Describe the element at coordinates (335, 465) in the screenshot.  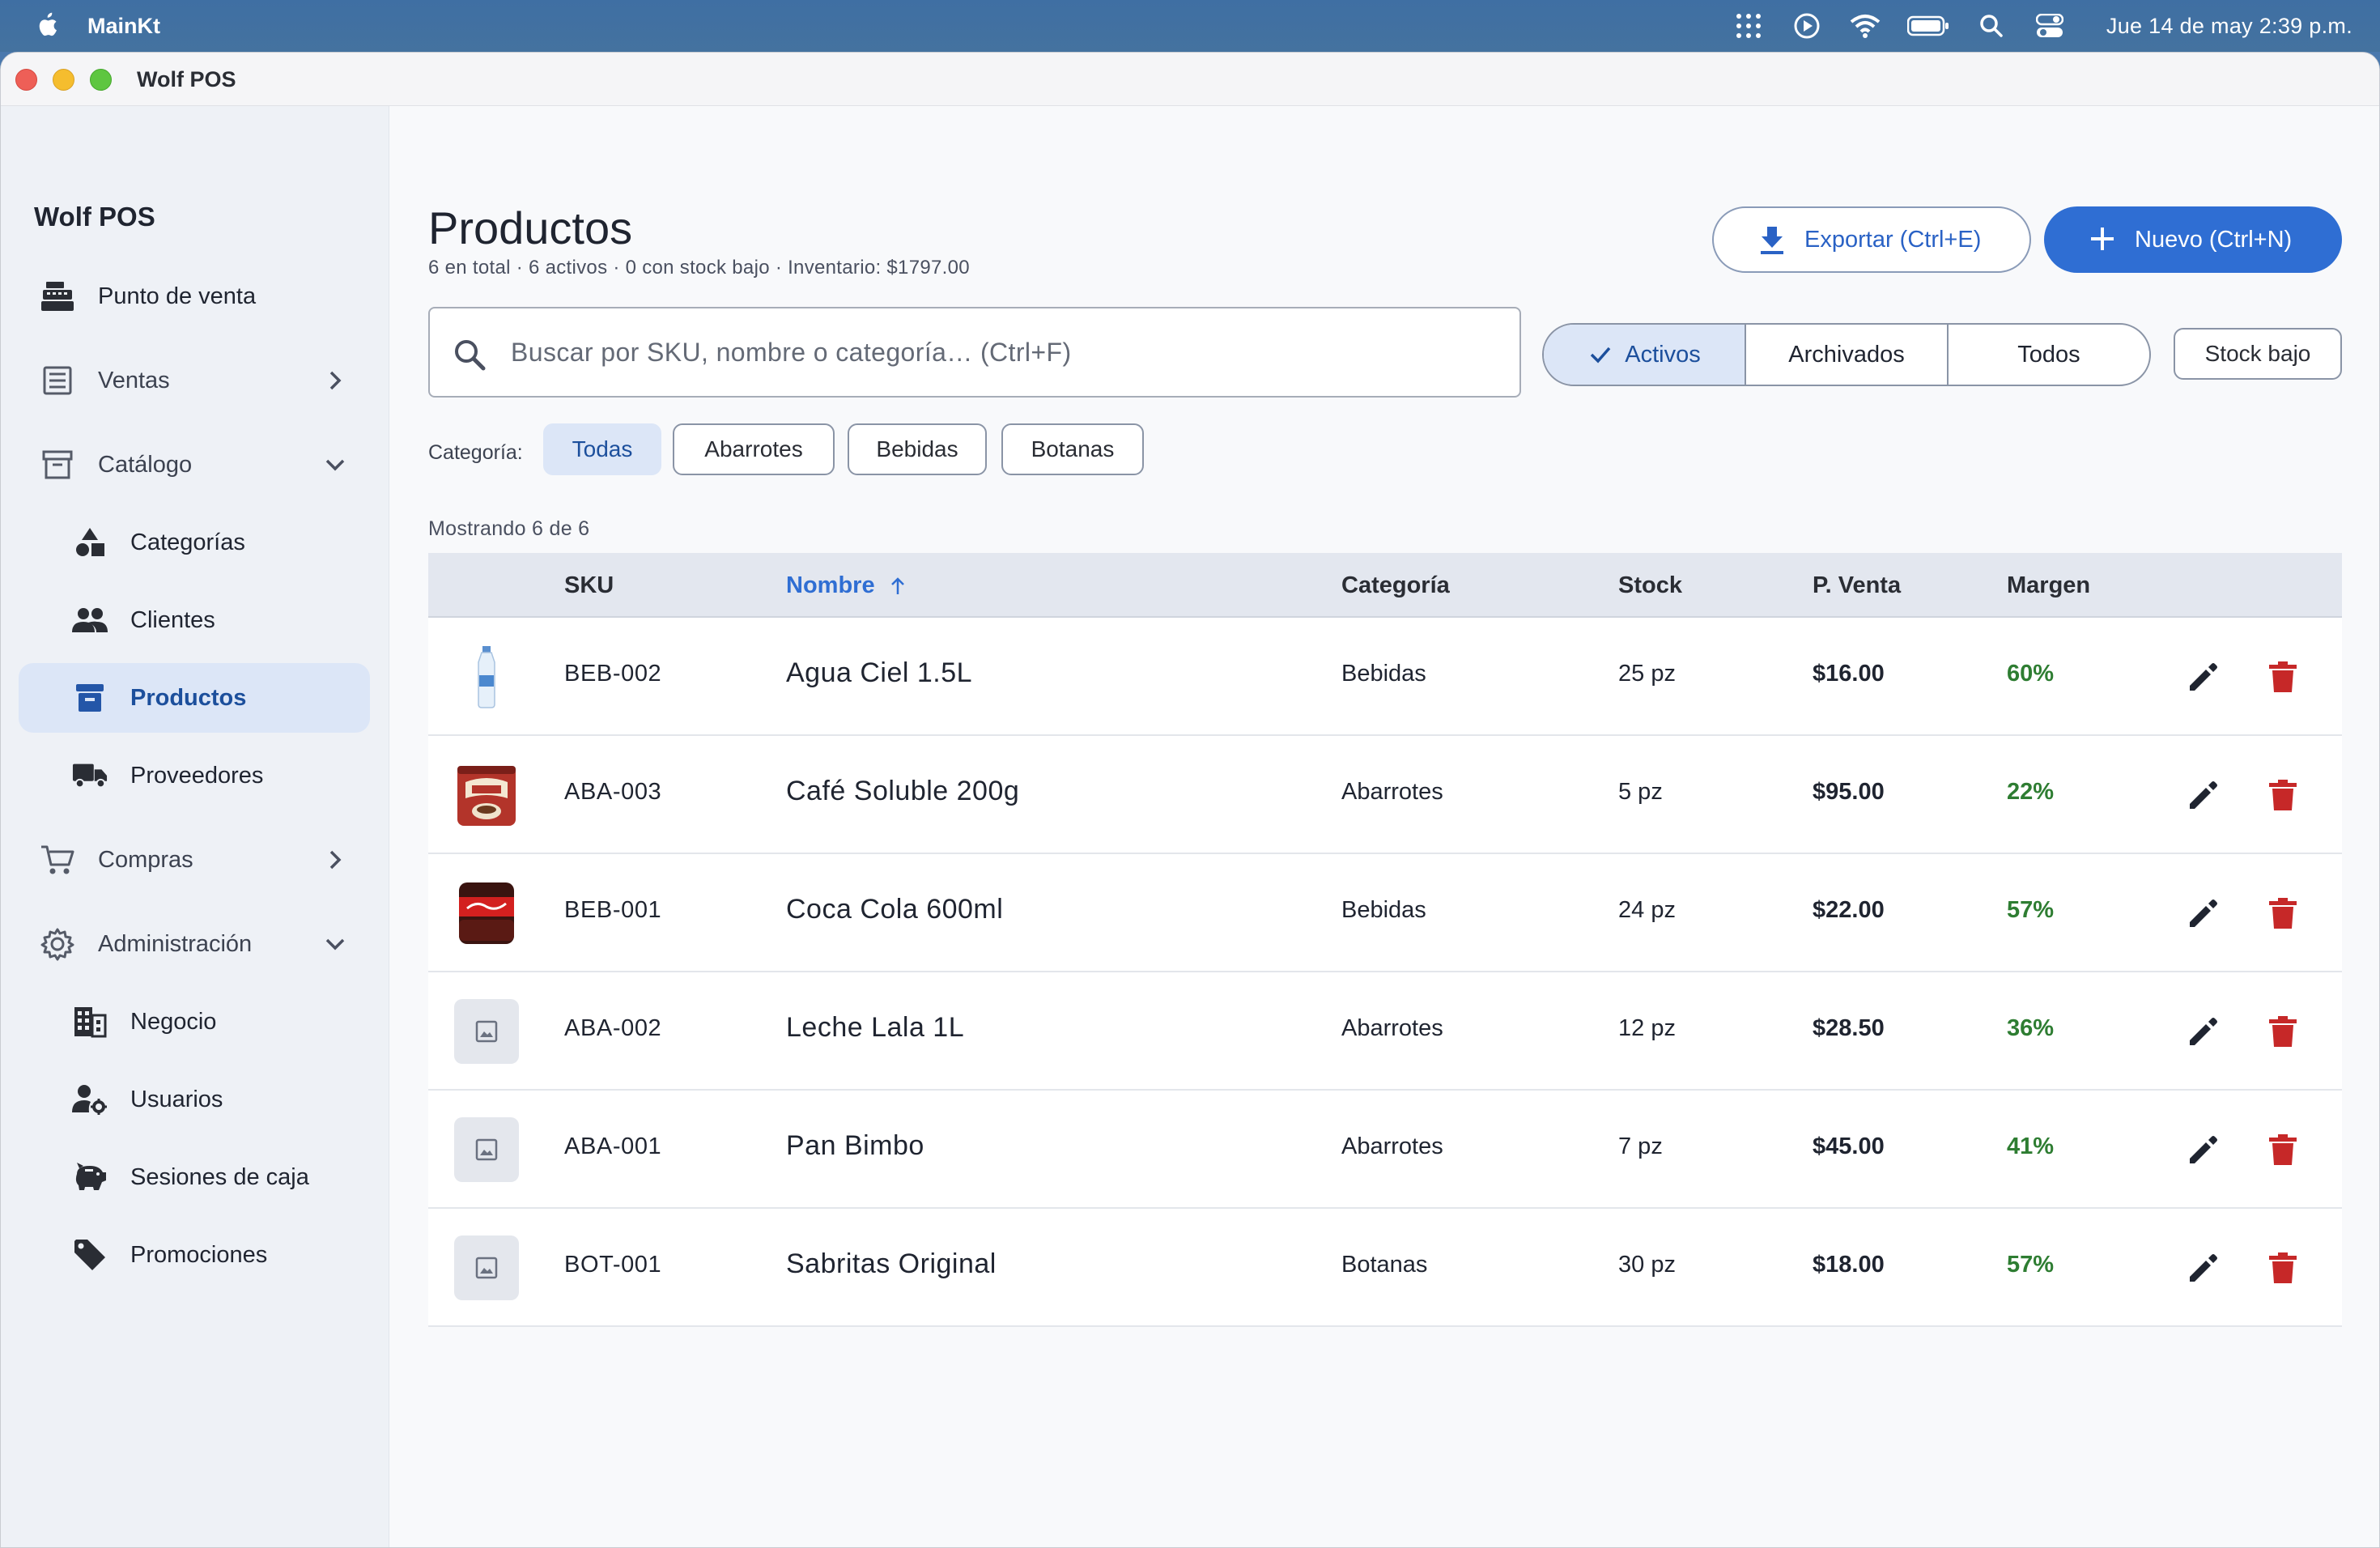
I see `chevron-down-icon` at that location.